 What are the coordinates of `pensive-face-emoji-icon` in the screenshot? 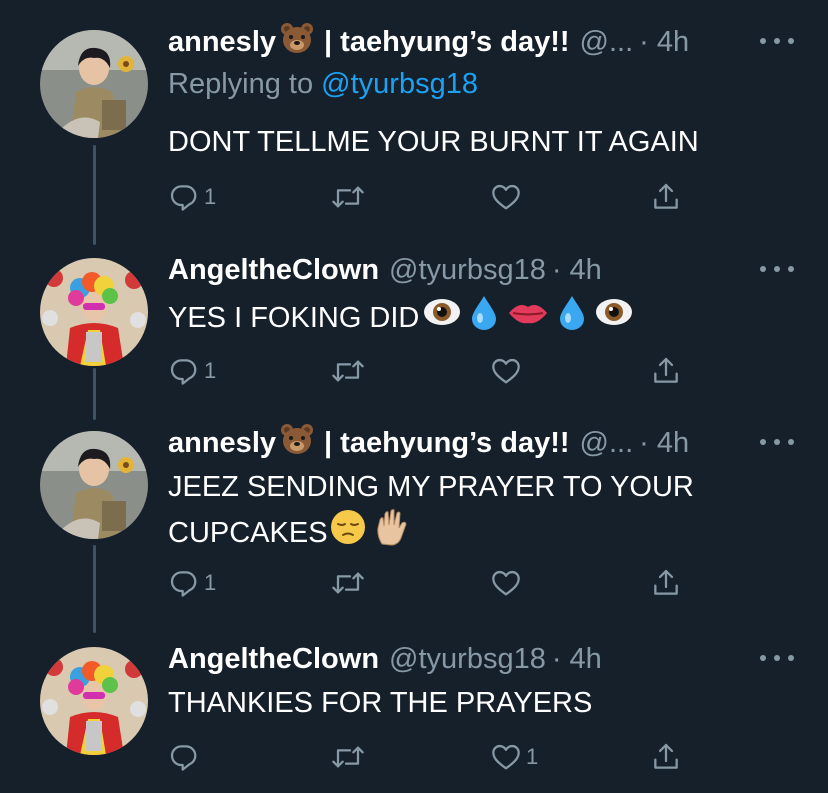 It's located at (348, 533).